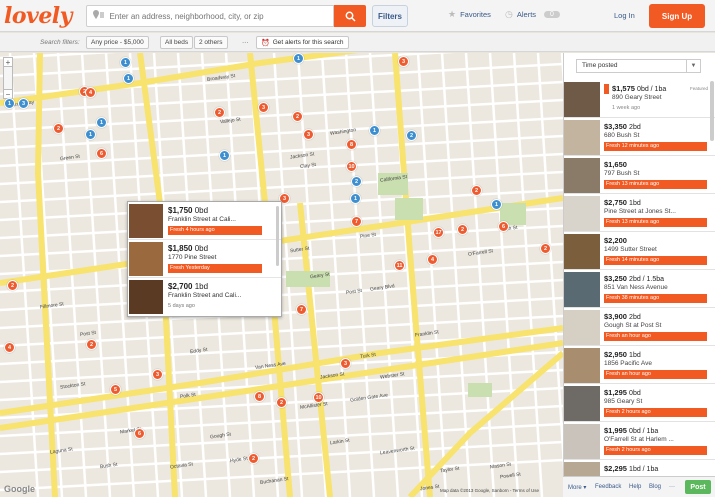  Describe the element at coordinates (115, 389) in the screenshot. I see `map-marker: 5` at that location.